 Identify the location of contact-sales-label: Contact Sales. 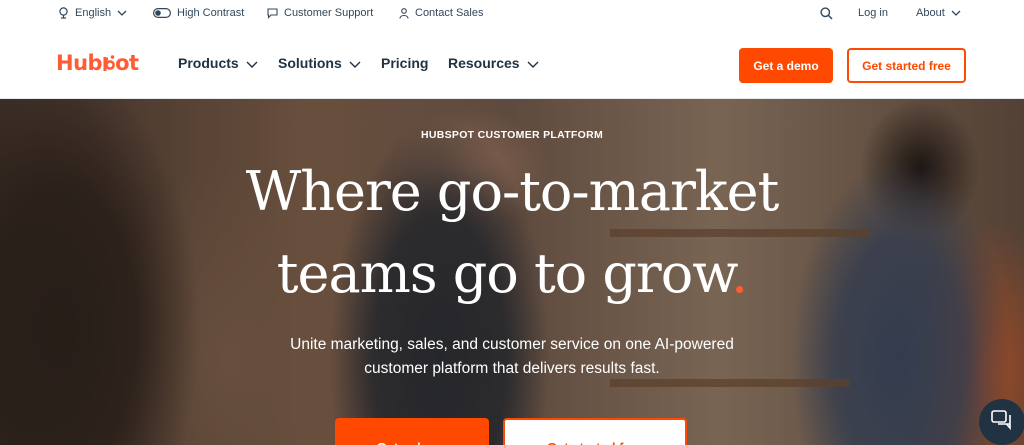
(449, 13).